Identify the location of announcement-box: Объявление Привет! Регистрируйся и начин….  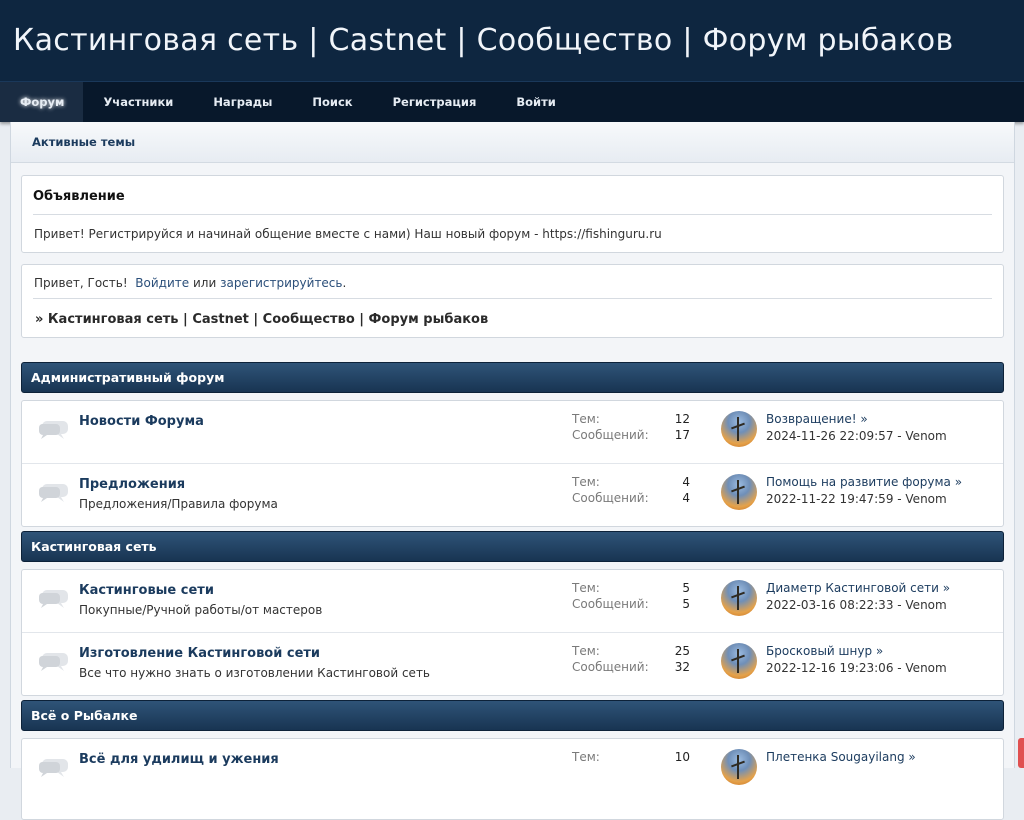
(512, 214).